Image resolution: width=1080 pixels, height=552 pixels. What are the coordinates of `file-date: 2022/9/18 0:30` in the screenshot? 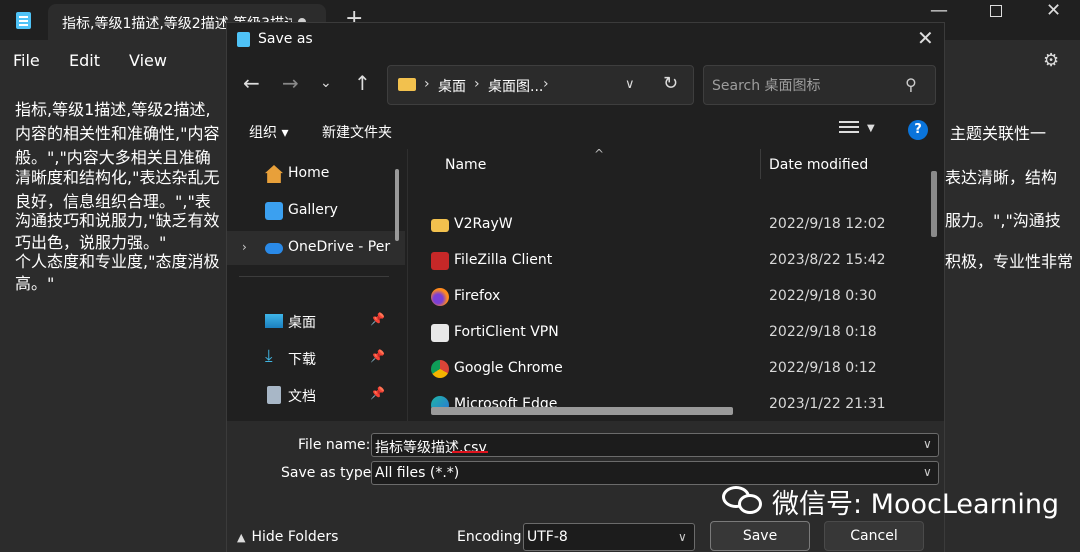 It's located at (823, 296).